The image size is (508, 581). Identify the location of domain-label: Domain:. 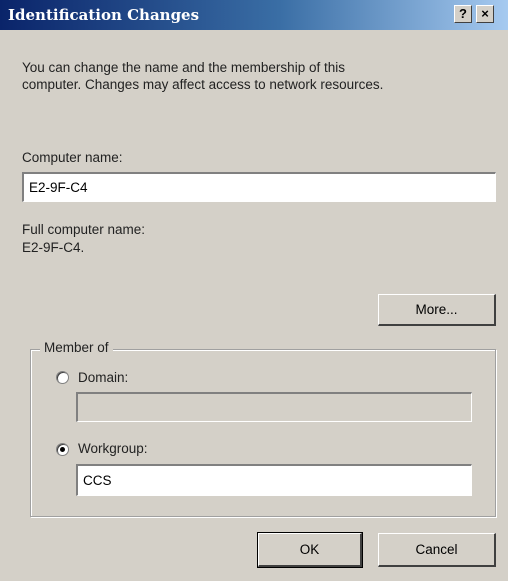
(103, 377).